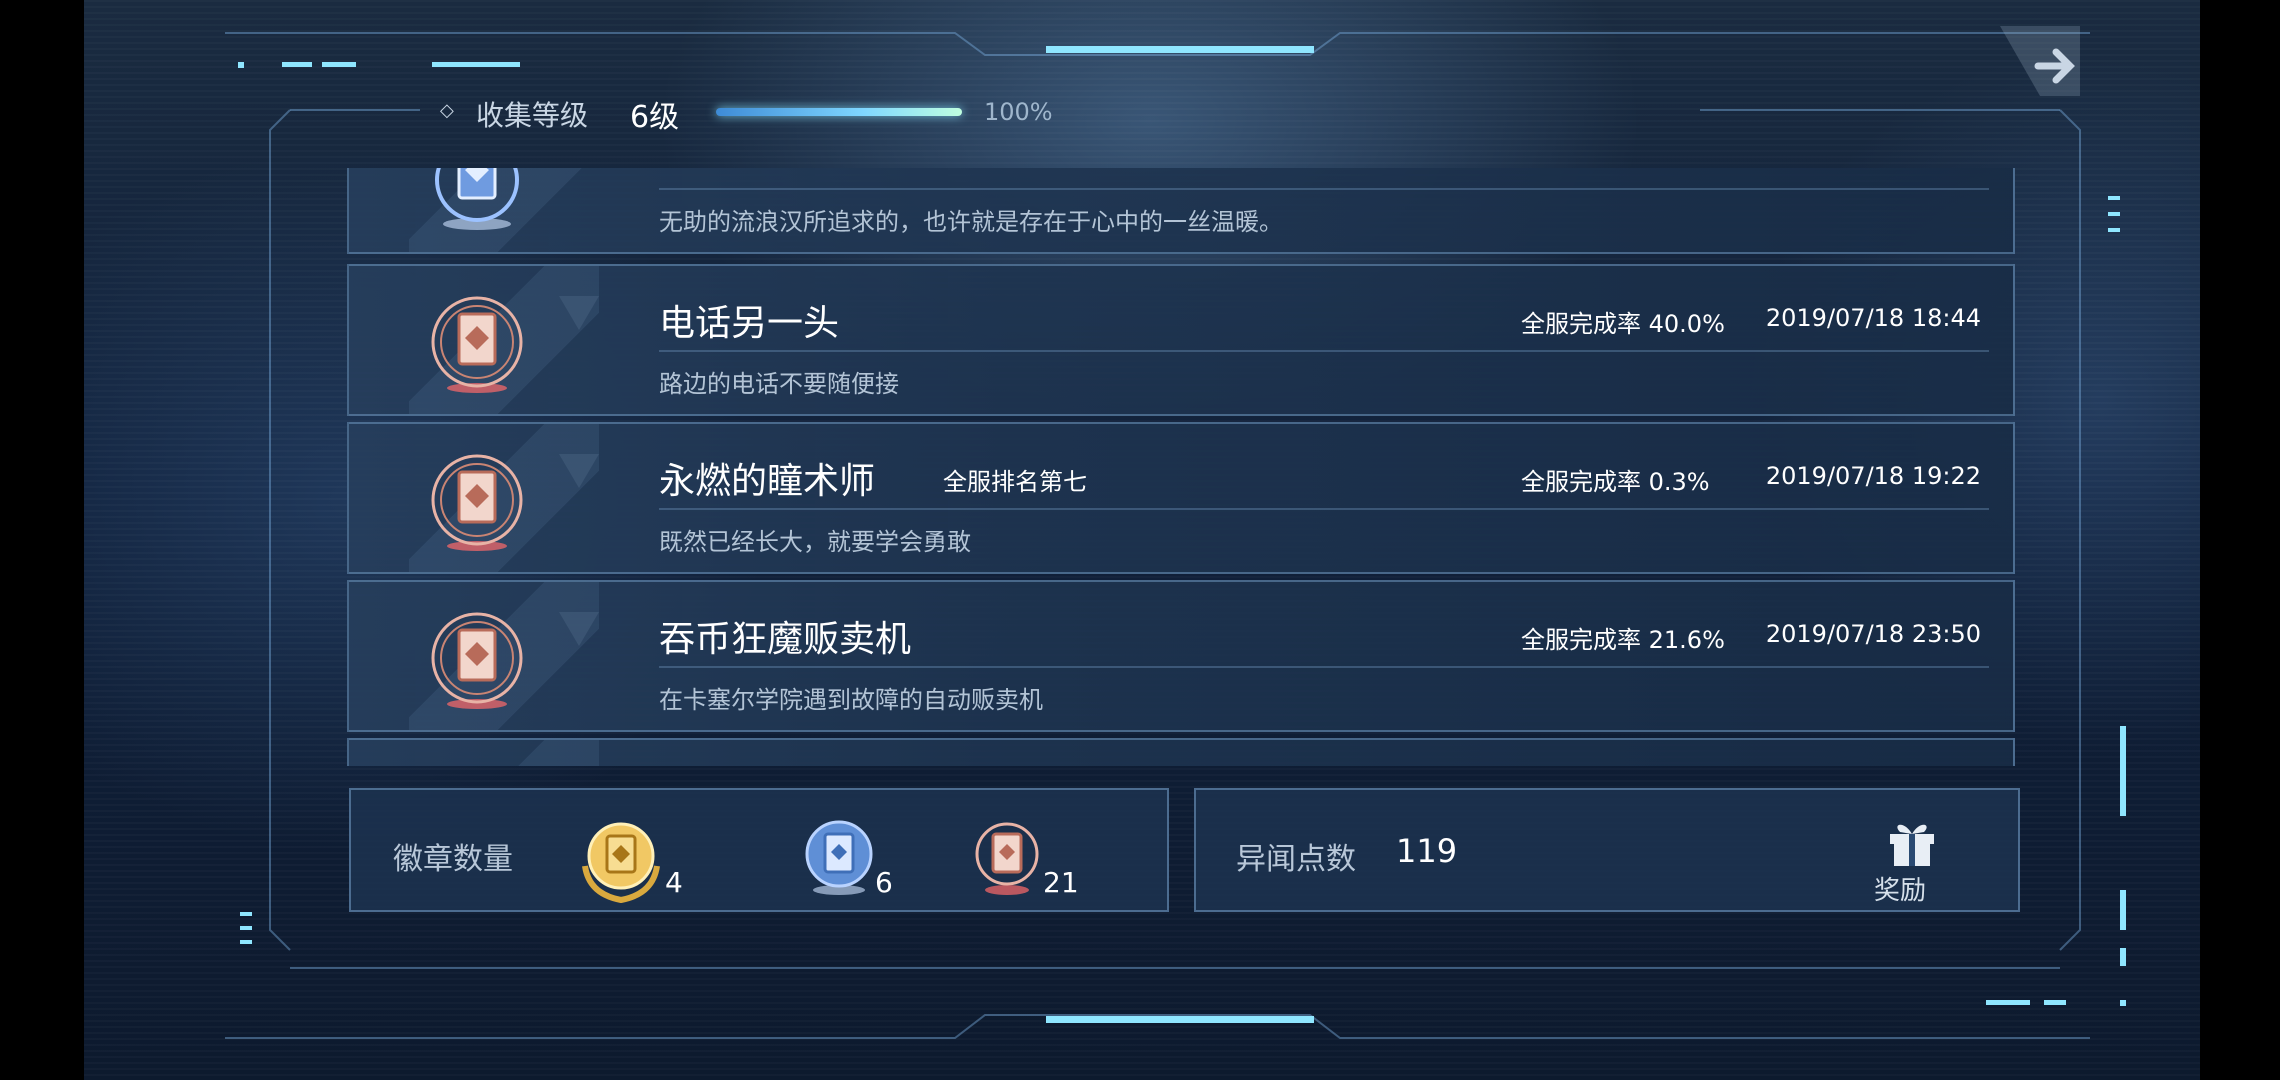 This screenshot has width=2280, height=1080. Describe the element at coordinates (2240, 540) in the screenshot. I see `letterbox-right` at that location.